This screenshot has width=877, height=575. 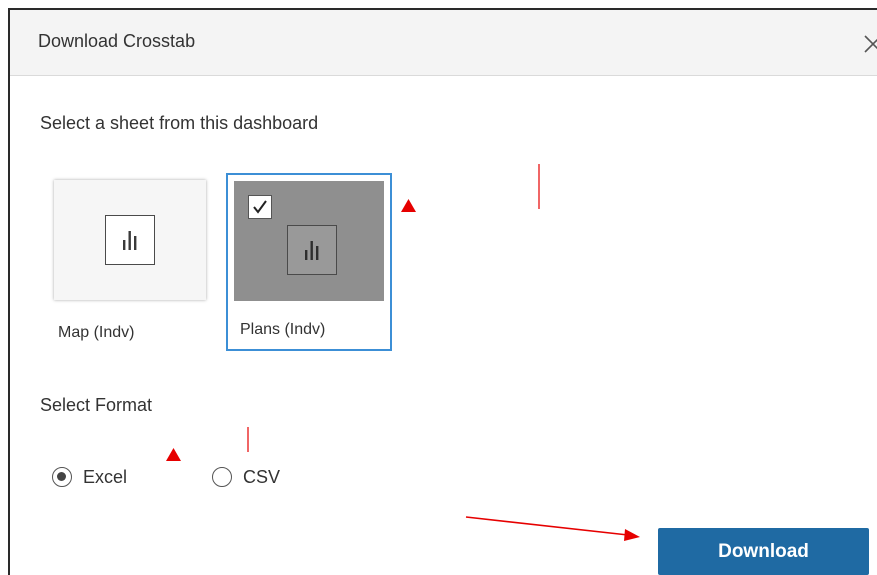 What do you see at coordinates (262, 476) in the screenshot?
I see `radio-label: CSV` at bounding box center [262, 476].